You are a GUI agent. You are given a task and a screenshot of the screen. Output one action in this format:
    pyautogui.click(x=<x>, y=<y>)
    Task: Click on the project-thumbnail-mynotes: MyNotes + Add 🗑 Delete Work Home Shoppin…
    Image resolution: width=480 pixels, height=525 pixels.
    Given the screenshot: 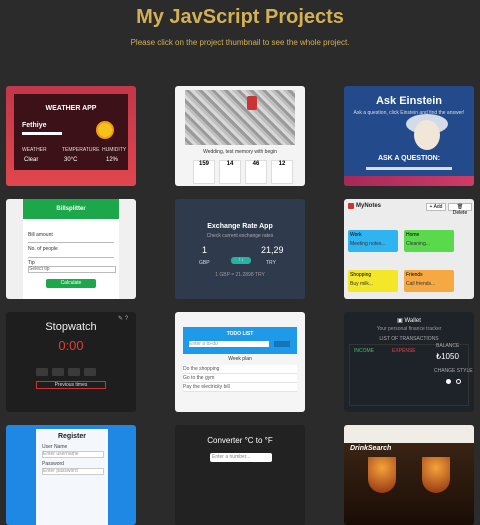 What is the action you would take?
    pyautogui.click(x=409, y=249)
    